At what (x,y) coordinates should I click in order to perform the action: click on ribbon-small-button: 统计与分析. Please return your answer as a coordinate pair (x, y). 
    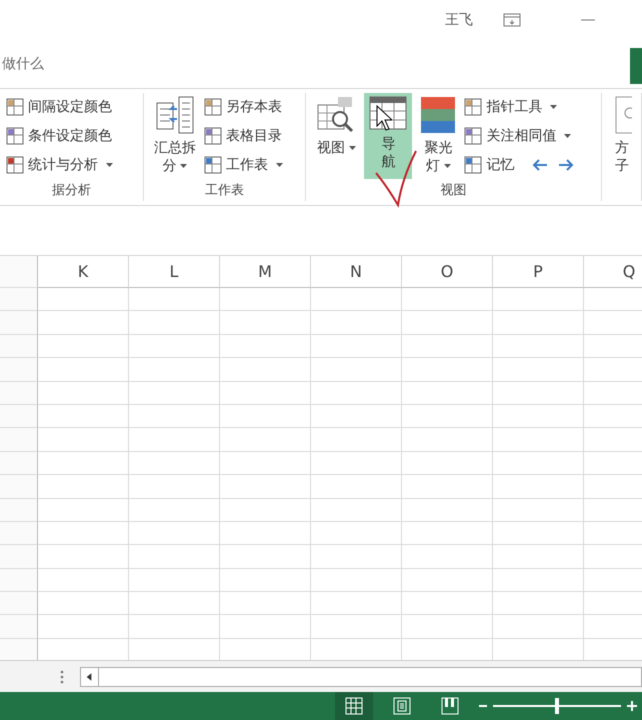
    Looking at the image, I should click on (59, 164).